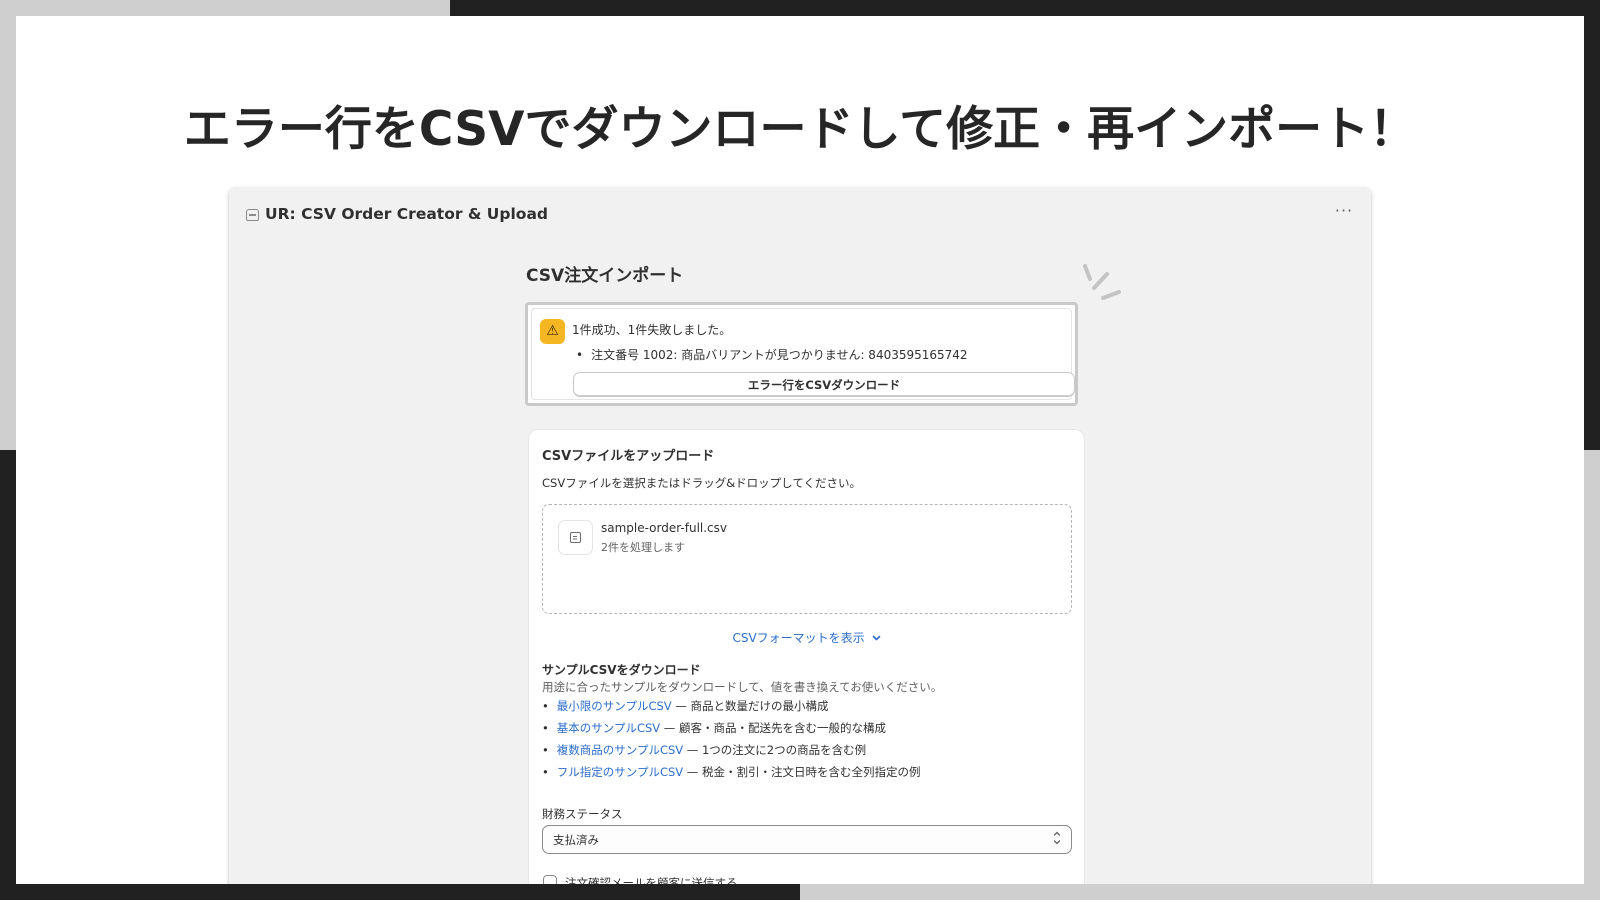 Image resolution: width=1600 pixels, height=900 pixels. Describe the element at coordinates (807, 839) in the screenshot. I see `financial-status-select: 支払済み` at that location.